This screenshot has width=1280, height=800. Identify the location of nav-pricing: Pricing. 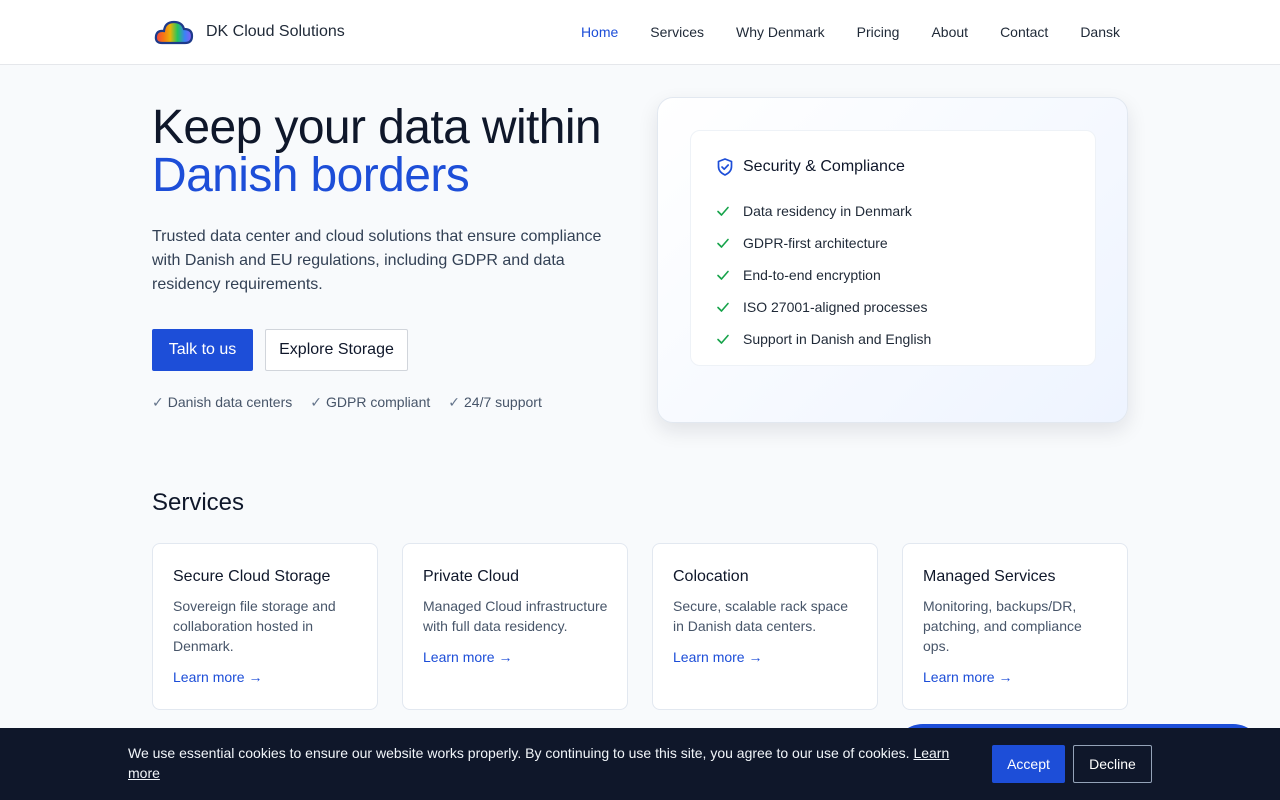
(878, 32).